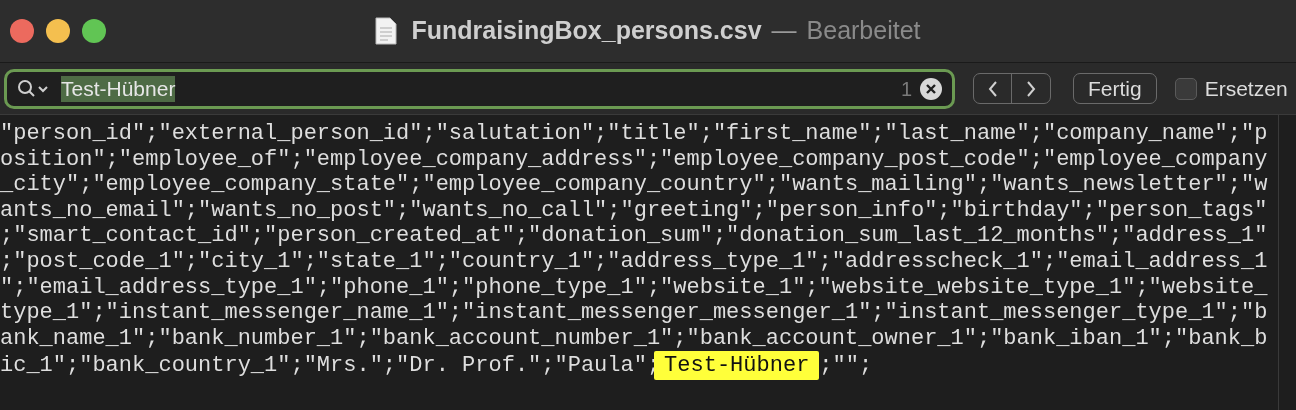 The image size is (1296, 410). Describe the element at coordinates (634, 159) in the screenshot. I see `text-line: osition";"employee_of";"employee_company_address";"employee_company_post_code";"employee_company` at that location.